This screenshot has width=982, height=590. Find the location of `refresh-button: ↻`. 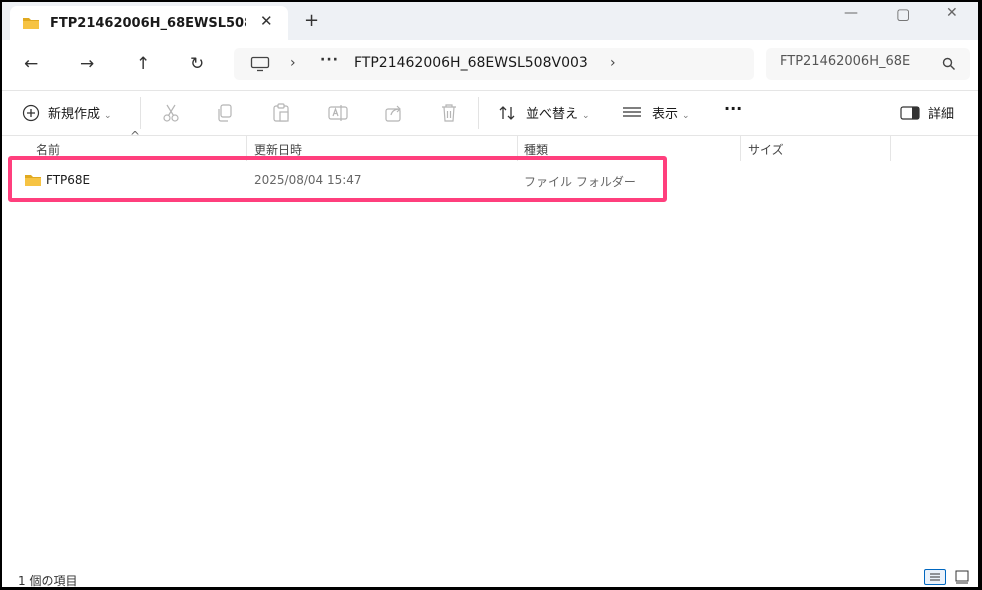

refresh-button: ↻ is located at coordinates (197, 64).